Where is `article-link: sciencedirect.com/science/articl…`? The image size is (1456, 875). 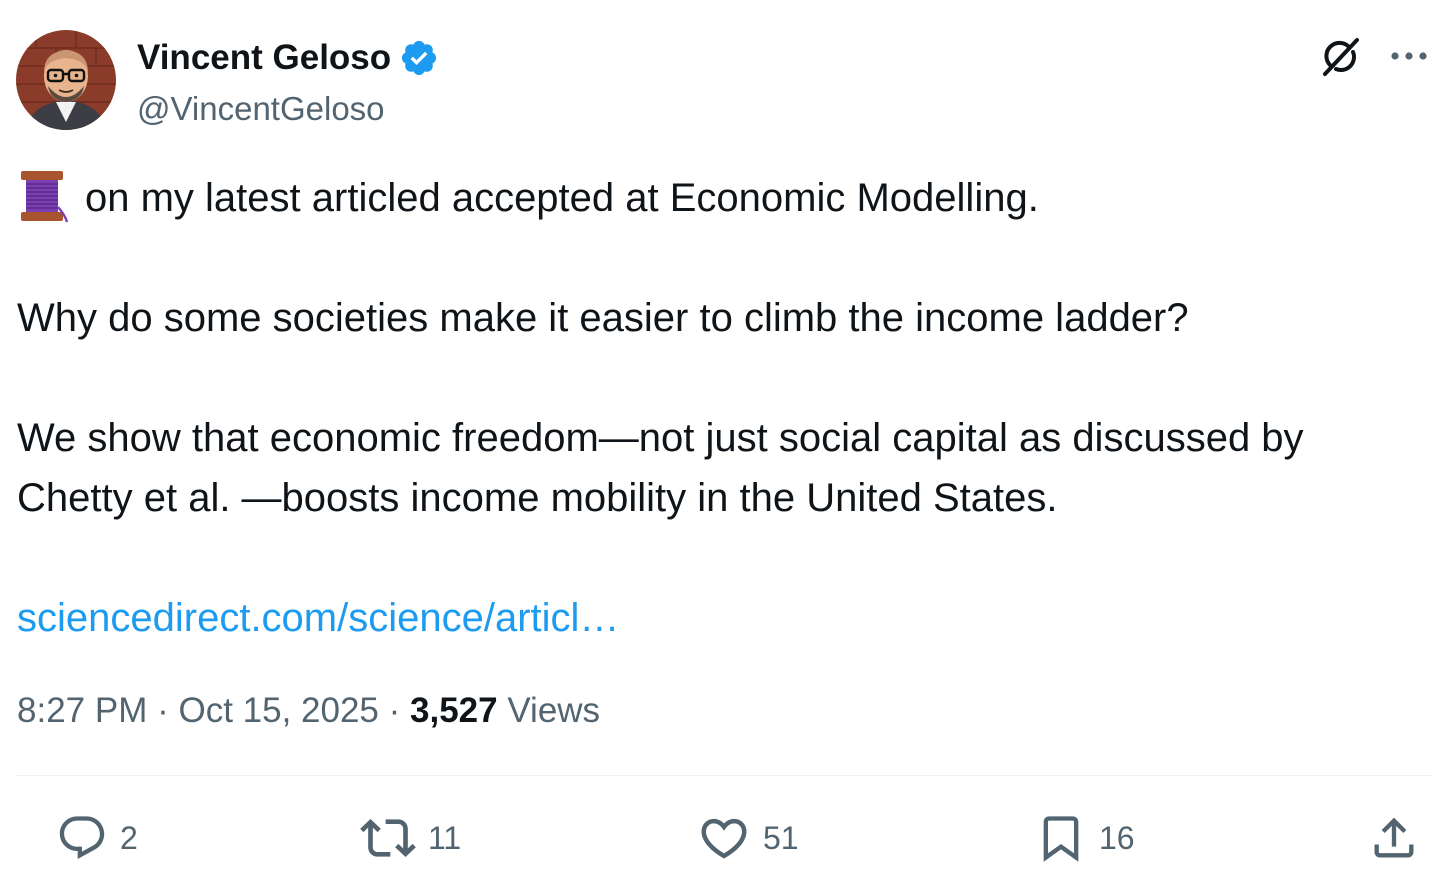
article-link: sciencedirect.com/science/articl… is located at coordinates (318, 618).